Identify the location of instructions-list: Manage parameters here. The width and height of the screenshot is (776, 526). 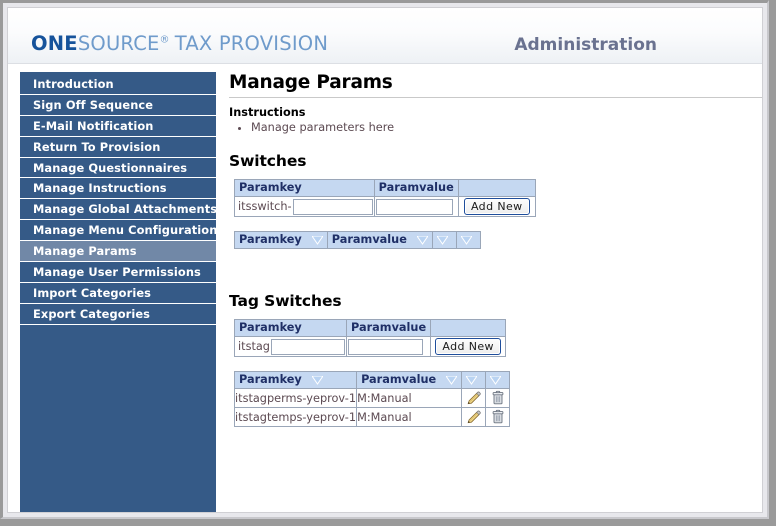
(491, 128).